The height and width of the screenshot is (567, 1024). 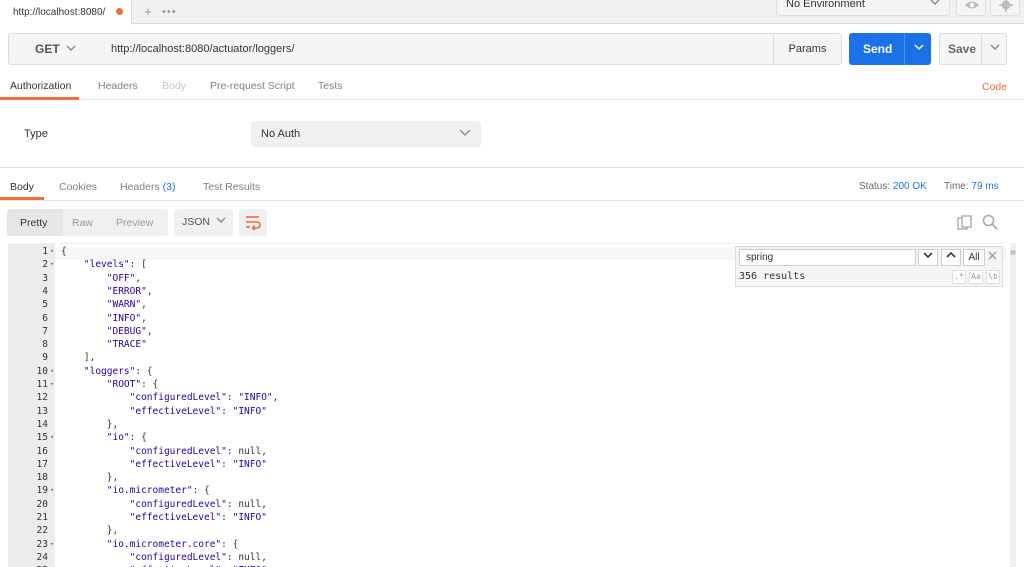 I want to click on code-text: "TRACE", so click(x=126, y=345).